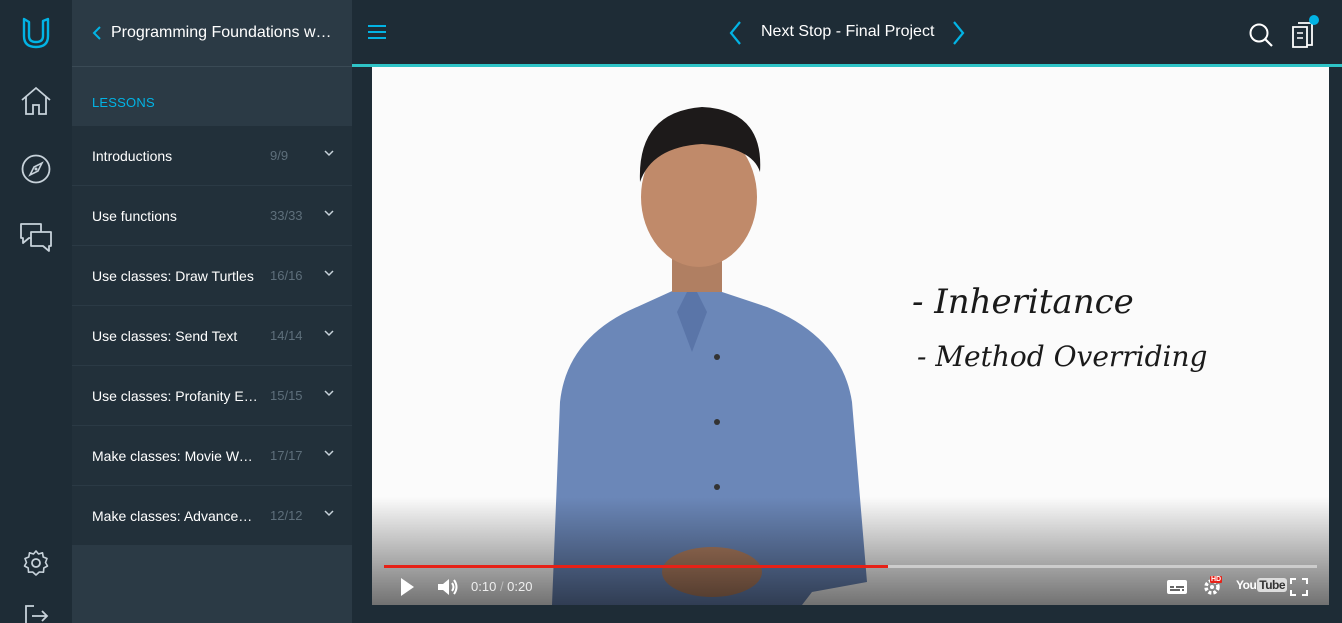 This screenshot has height=623, width=1342. I want to click on video-time: 0:10 / 0:20, so click(501, 586).